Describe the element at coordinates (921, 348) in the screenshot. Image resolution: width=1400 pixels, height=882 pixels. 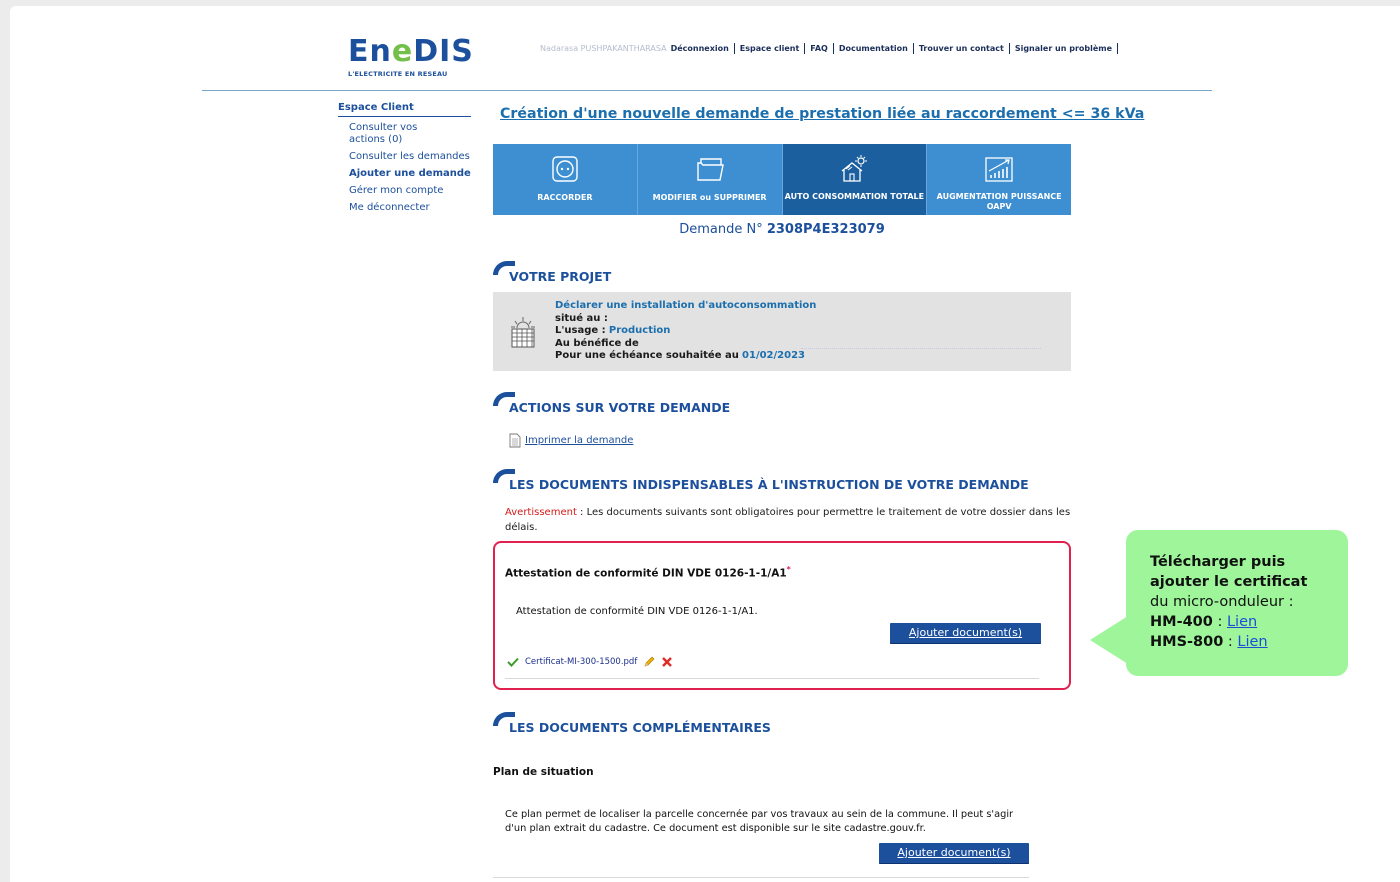
I see `redacted-info` at that location.